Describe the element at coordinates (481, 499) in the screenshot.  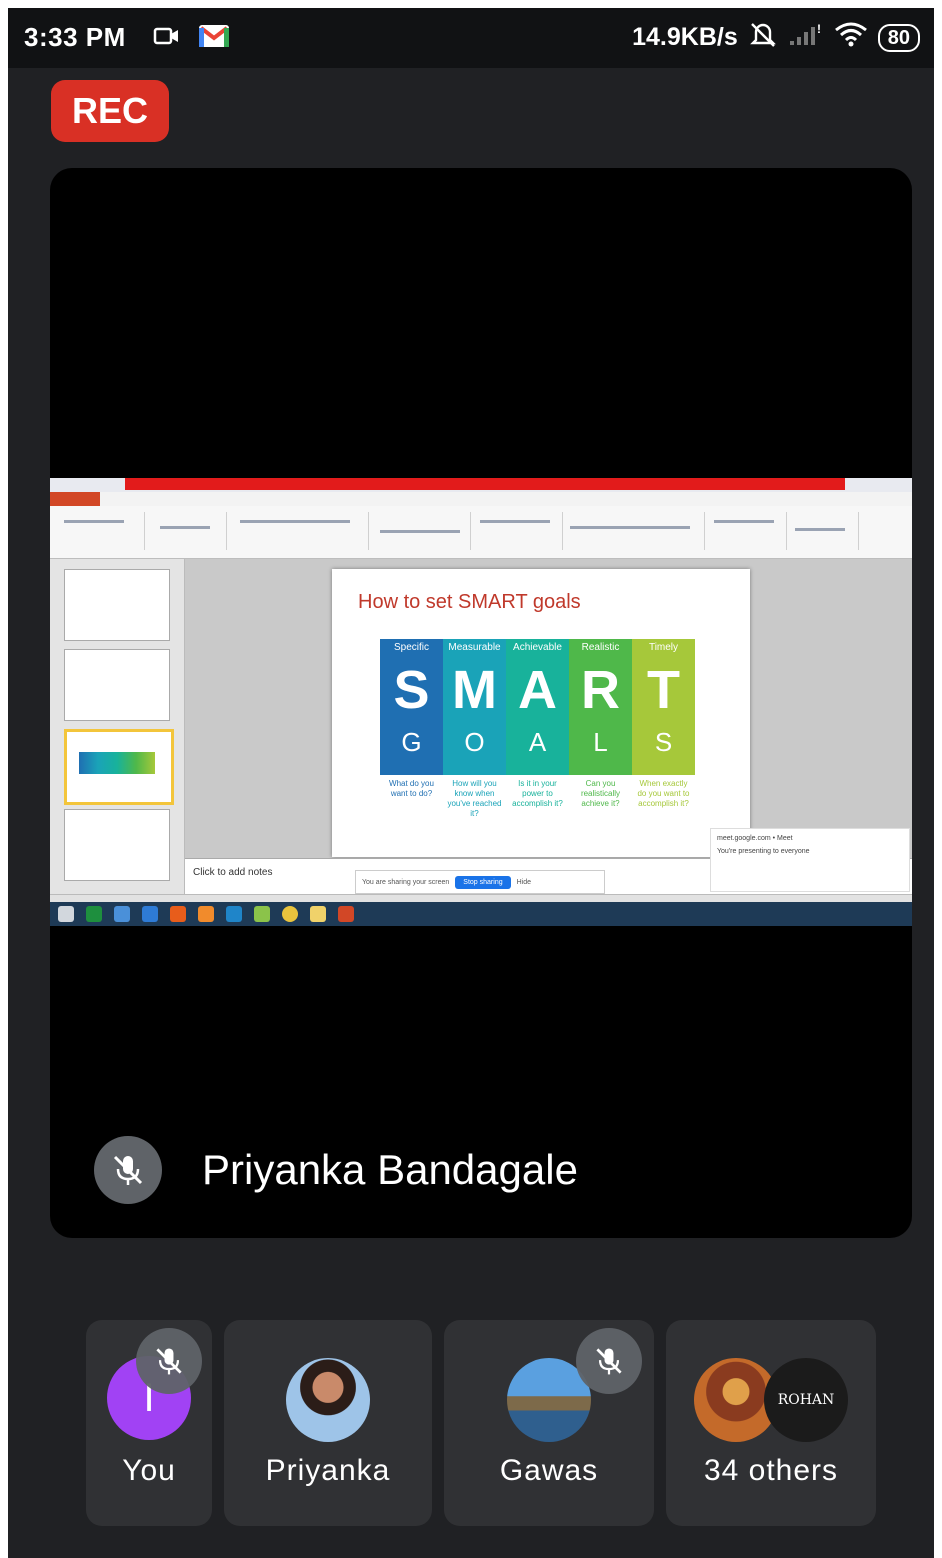
I see `ppt-ribbon-tabs` at that location.